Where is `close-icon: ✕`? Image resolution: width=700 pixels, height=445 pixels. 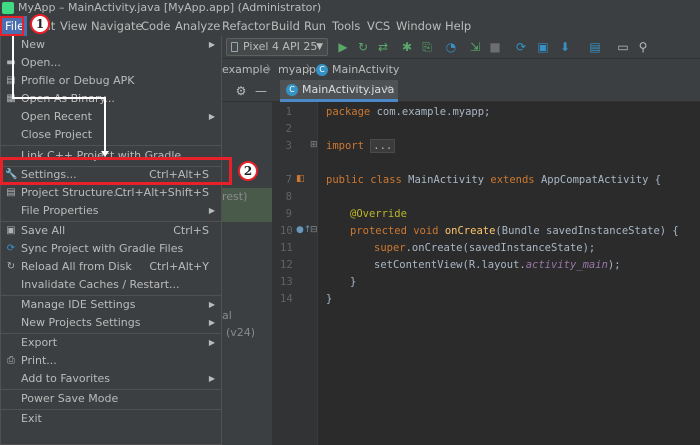 close-icon: ✕ is located at coordinates (388, 90).